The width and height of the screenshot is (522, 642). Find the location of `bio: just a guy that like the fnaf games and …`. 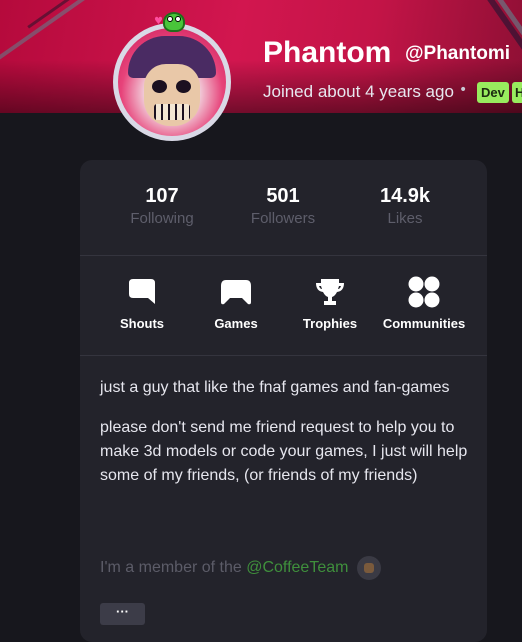

bio: just a guy that like the fnaf games and … is located at coordinates (285, 440).